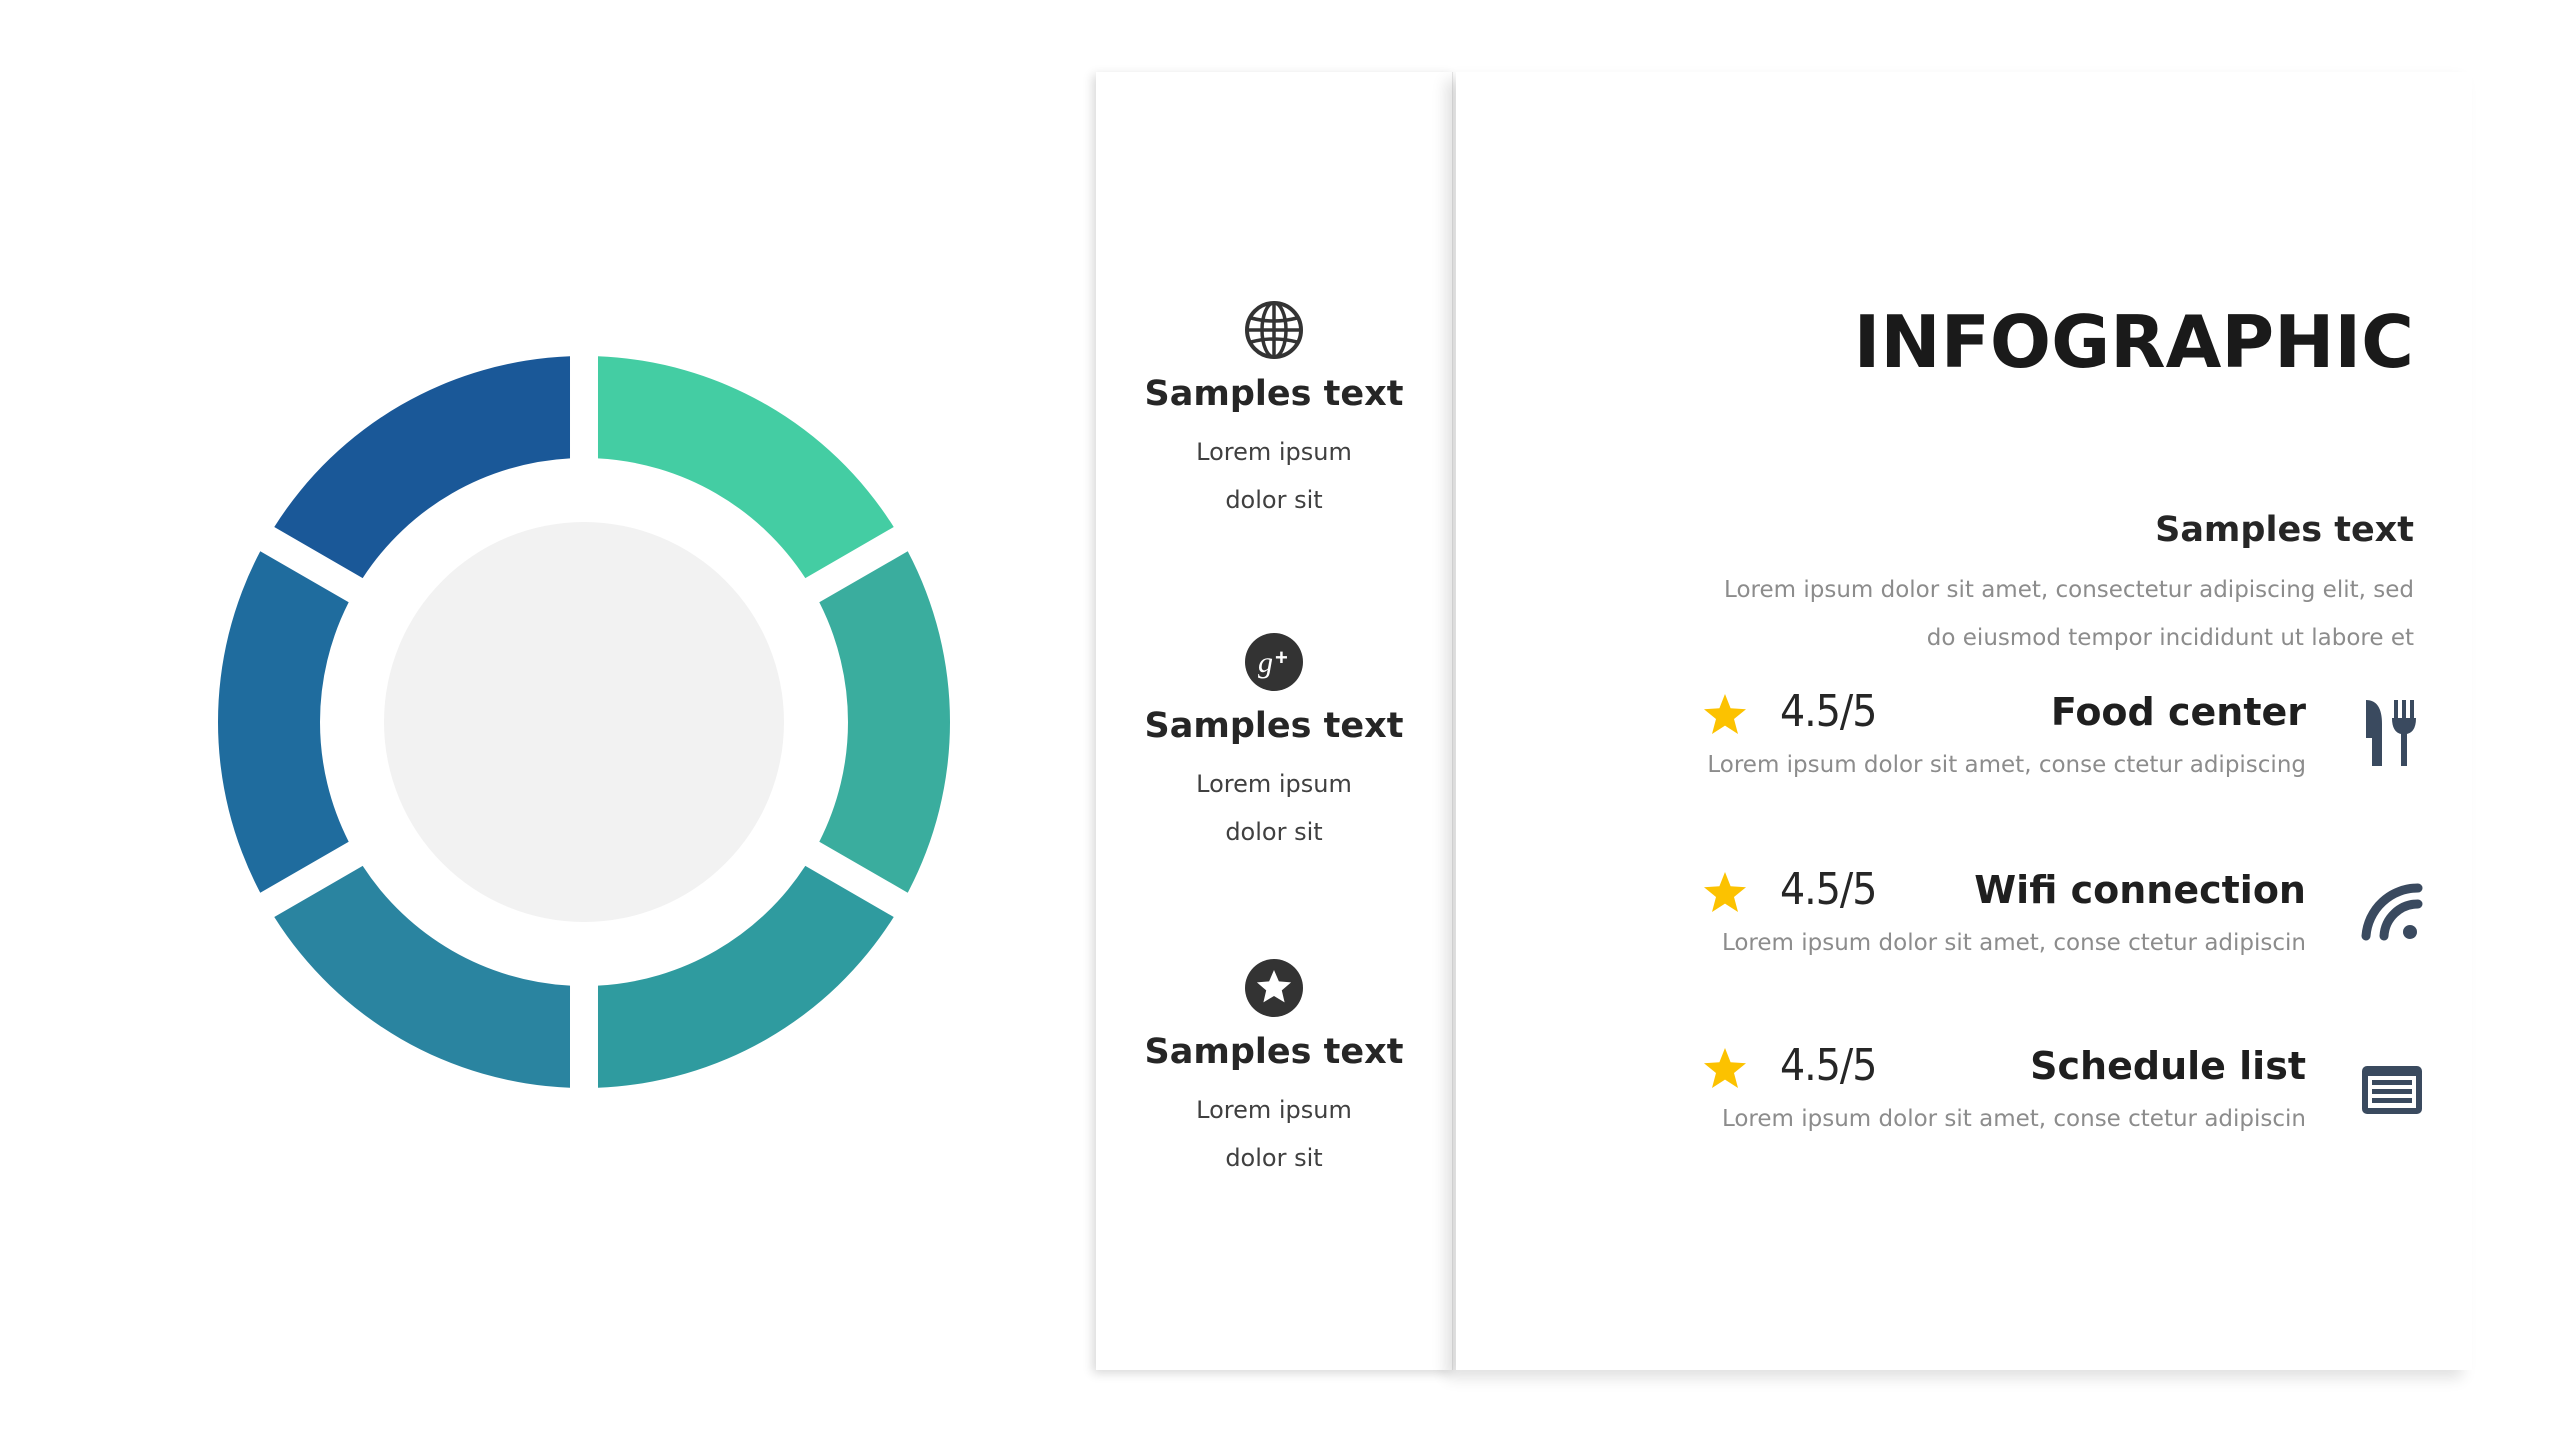 This screenshot has width=2560, height=1440. Describe the element at coordinates (2391, 733) in the screenshot. I see `utensils-icon` at that location.